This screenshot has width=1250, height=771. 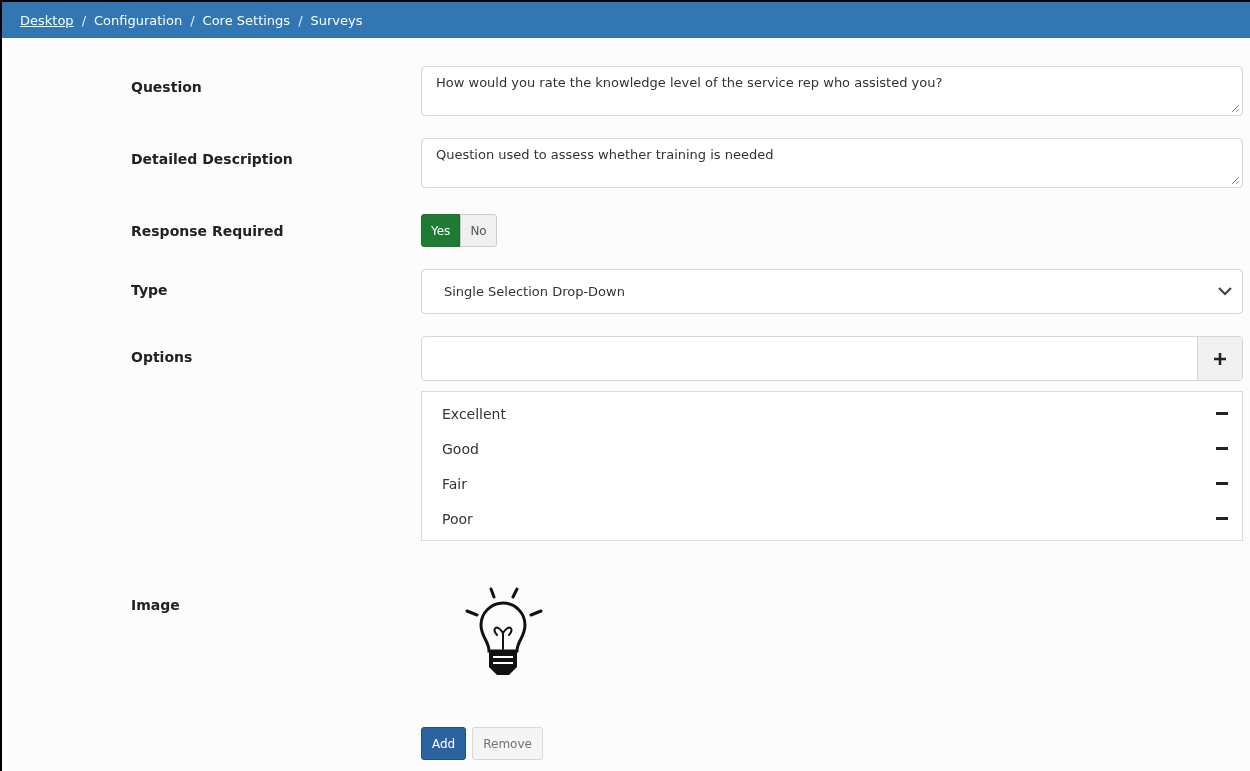 I want to click on option-item: Poor, so click(x=457, y=518).